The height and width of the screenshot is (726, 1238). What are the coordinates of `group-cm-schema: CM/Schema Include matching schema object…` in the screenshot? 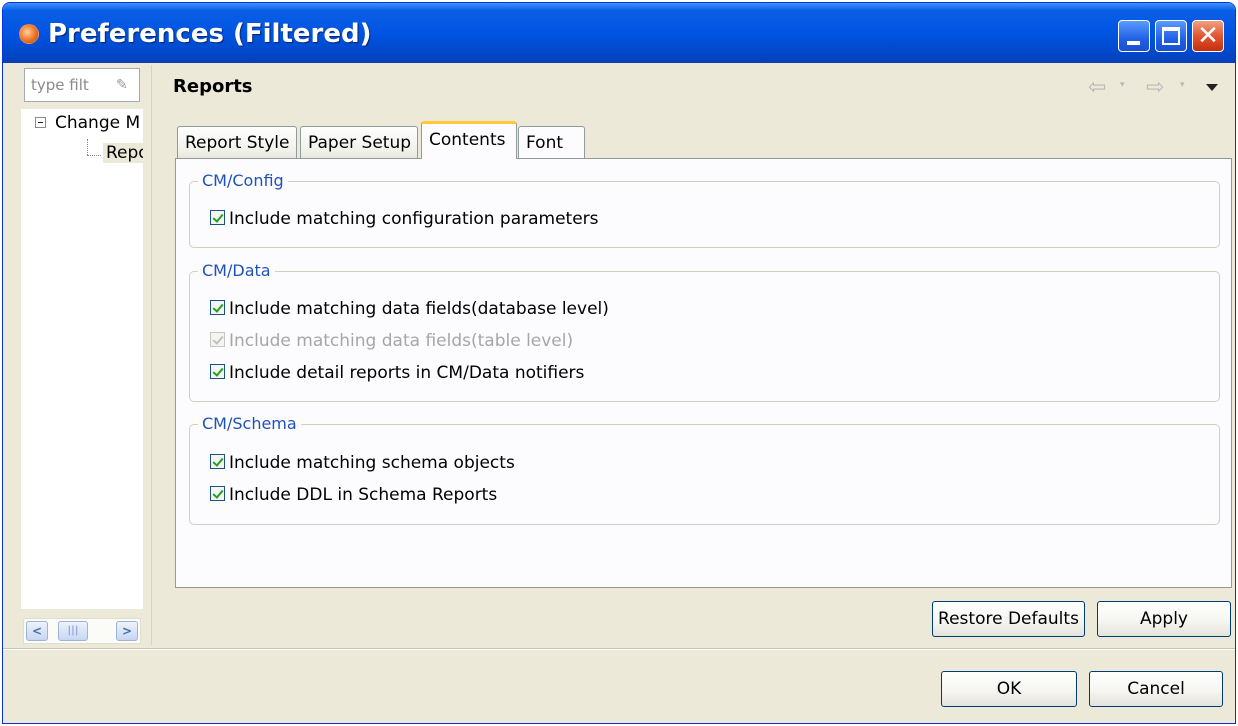 It's located at (704, 469).